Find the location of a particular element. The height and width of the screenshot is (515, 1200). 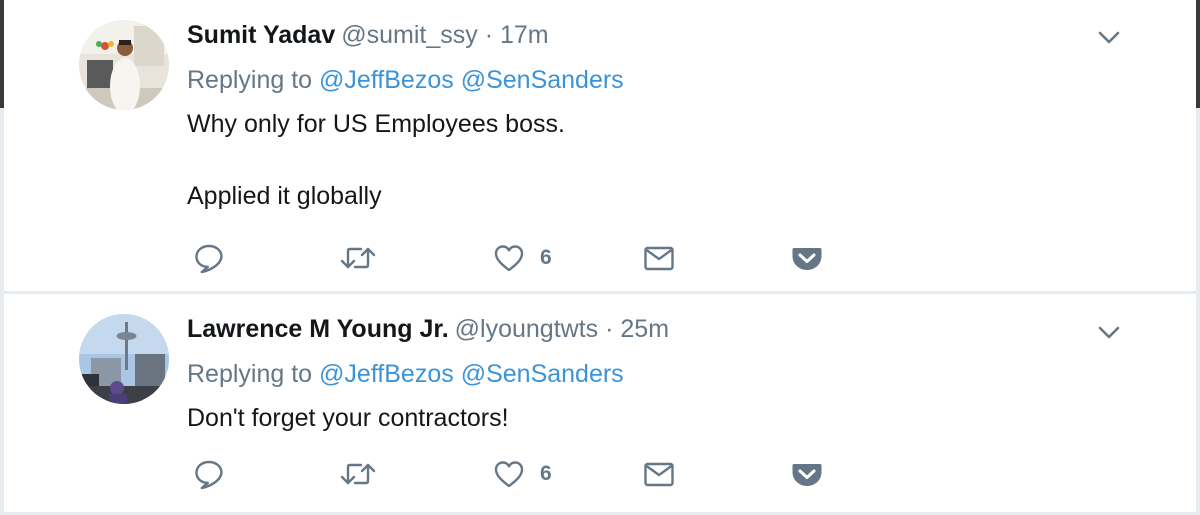

tweet-text: Don't forget your contractors! is located at coordinates (627, 418).